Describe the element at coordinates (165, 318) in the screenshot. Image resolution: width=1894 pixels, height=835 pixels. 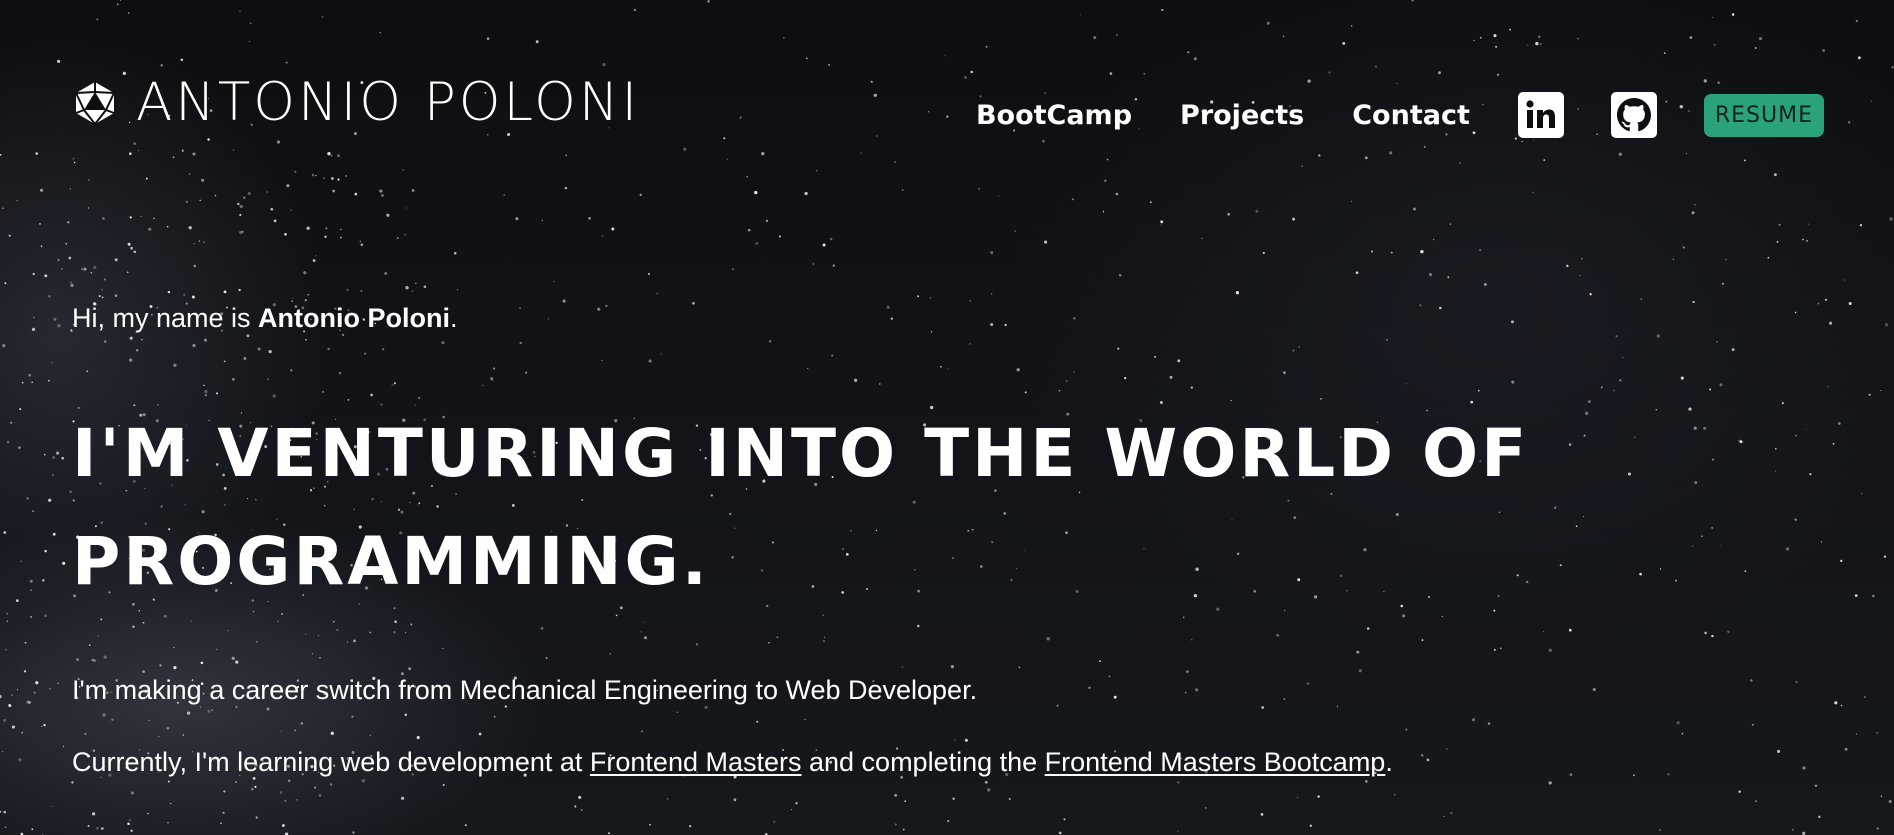
I see `greeting-prefix: Hi, my name is` at that location.